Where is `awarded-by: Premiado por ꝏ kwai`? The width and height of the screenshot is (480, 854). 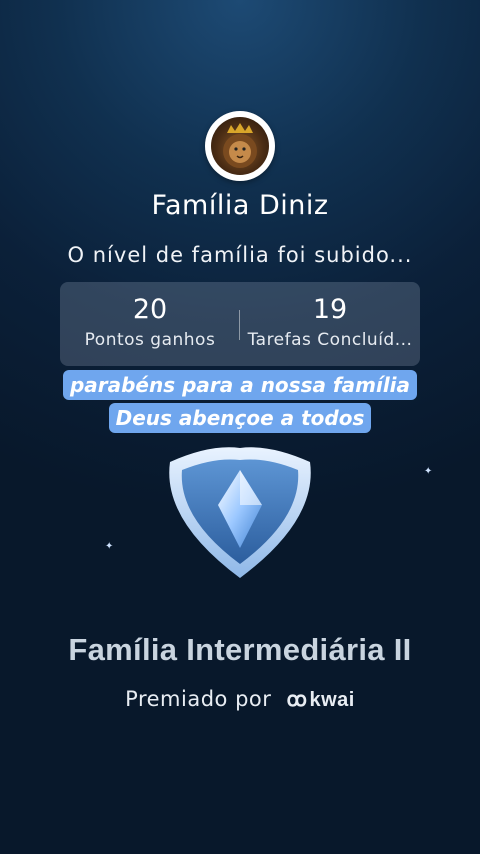
awarded-by: Premiado por ꝏ kwai is located at coordinates (240, 699).